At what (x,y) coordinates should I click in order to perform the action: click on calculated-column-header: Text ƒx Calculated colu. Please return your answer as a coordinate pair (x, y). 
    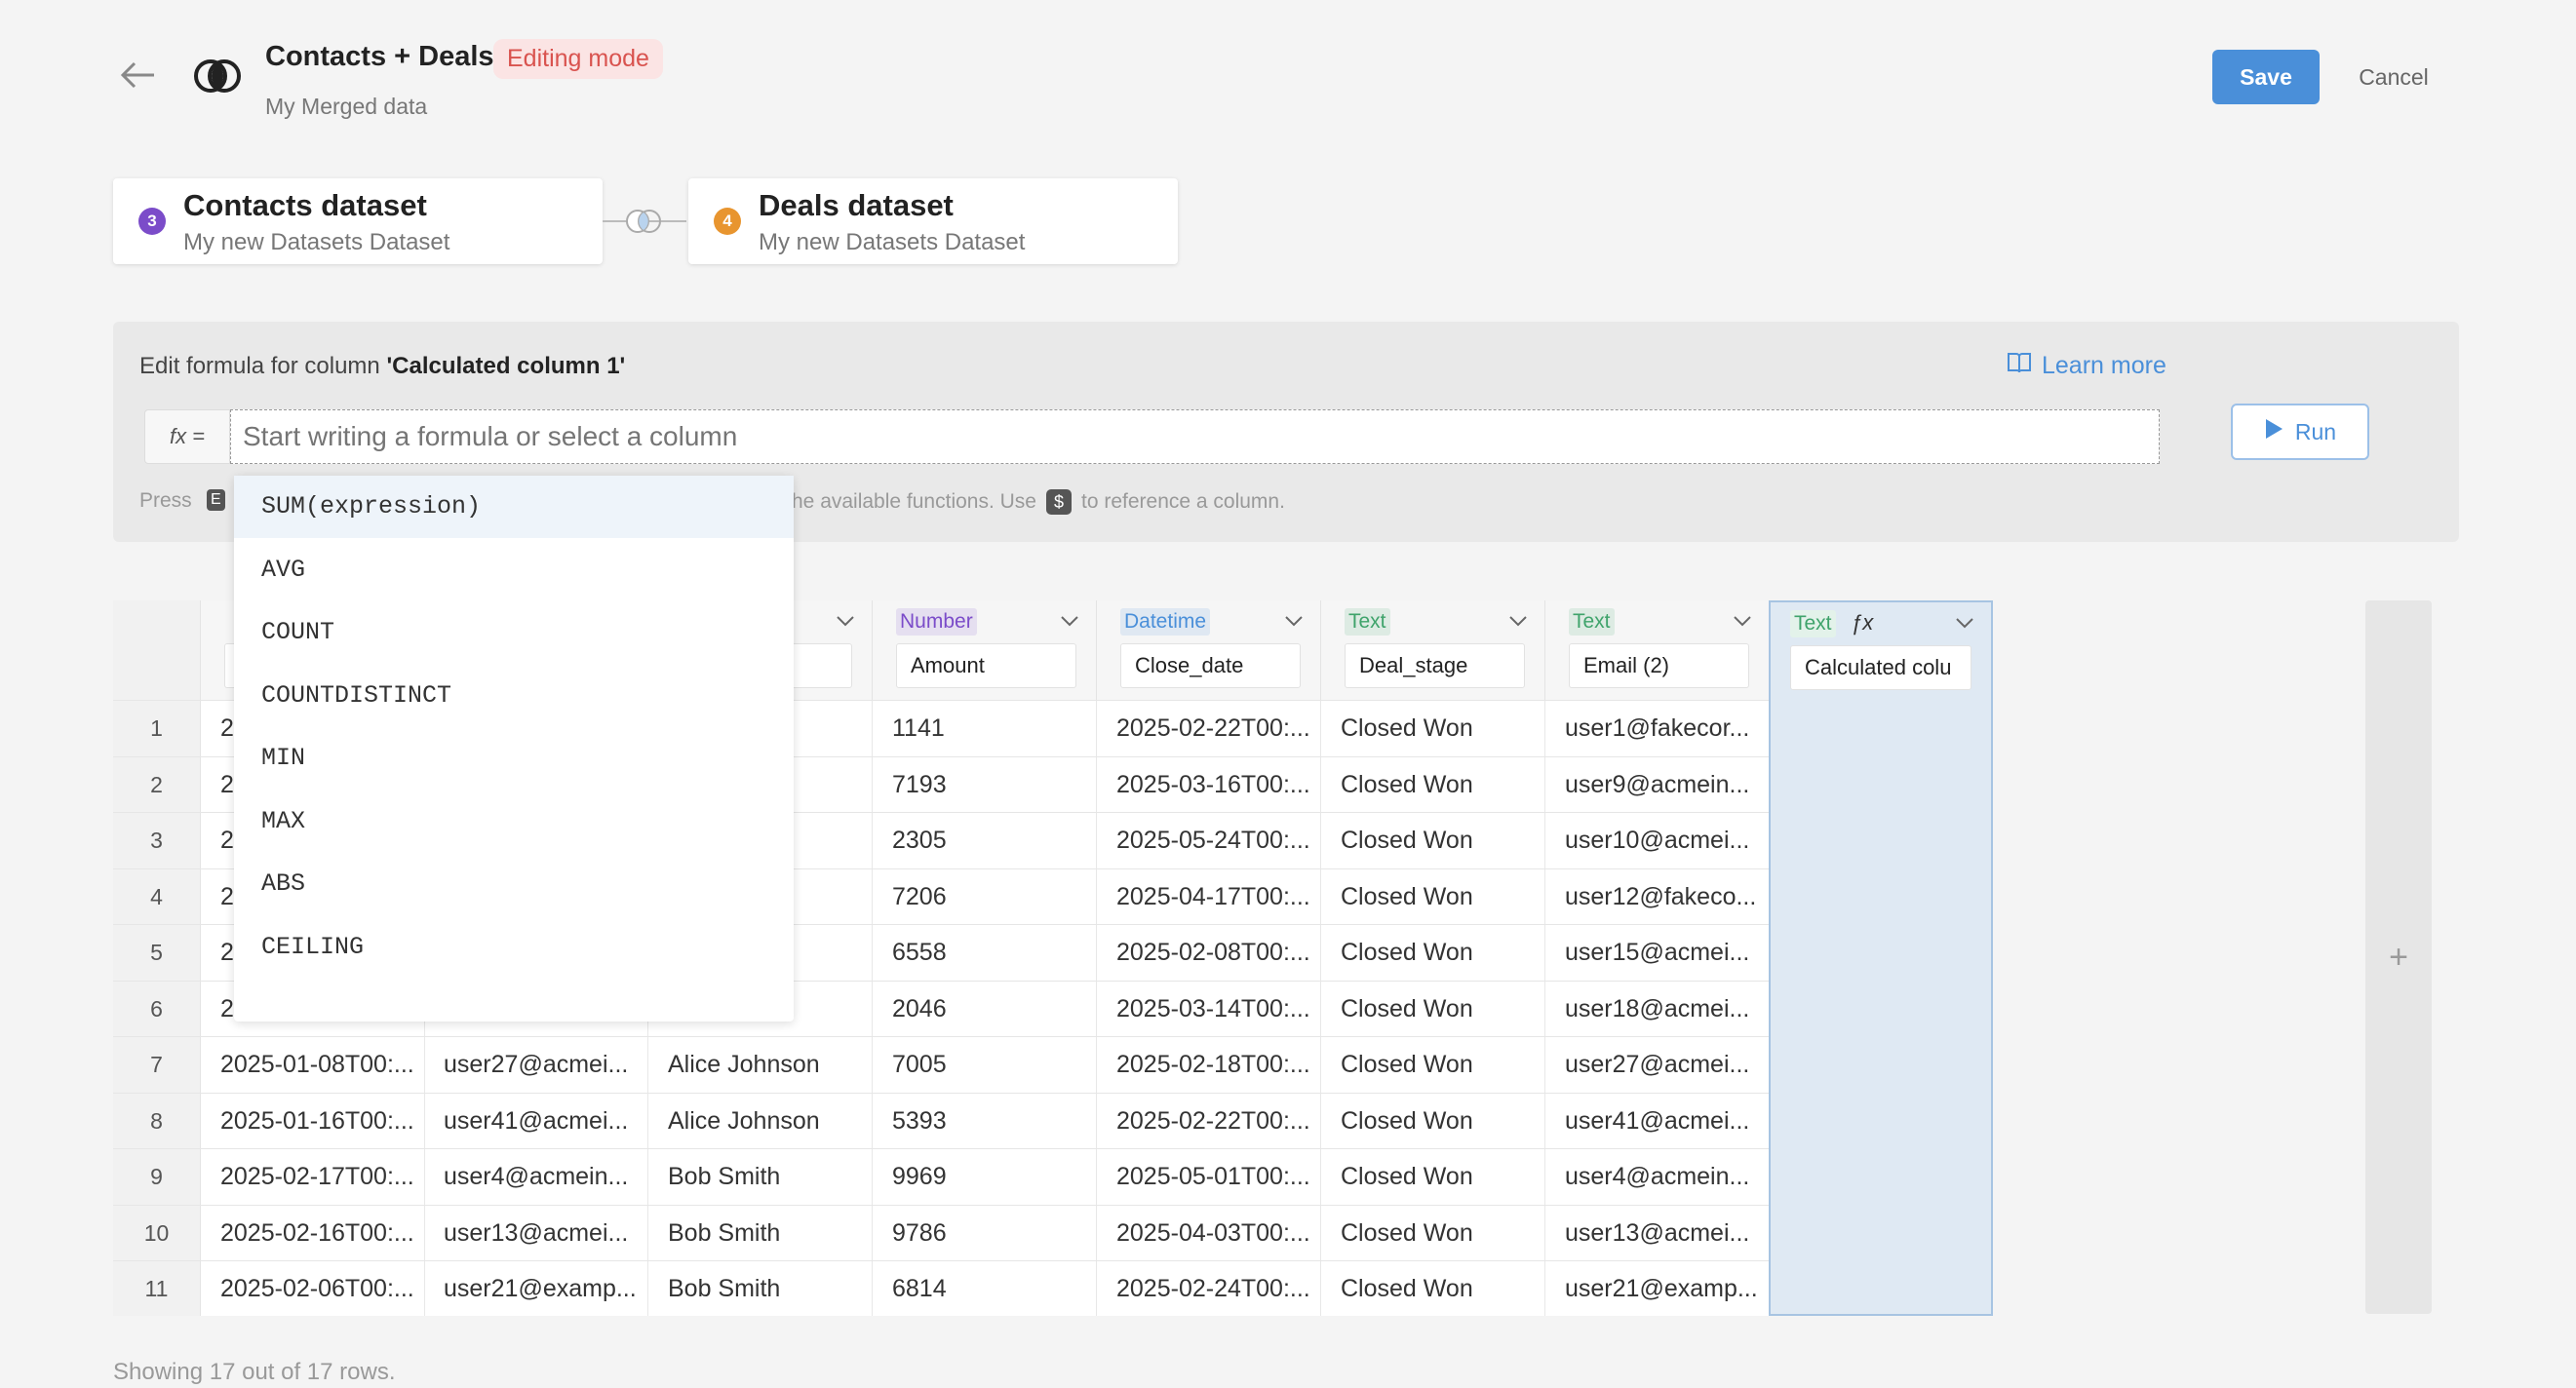
    Looking at the image, I should click on (1881, 651).